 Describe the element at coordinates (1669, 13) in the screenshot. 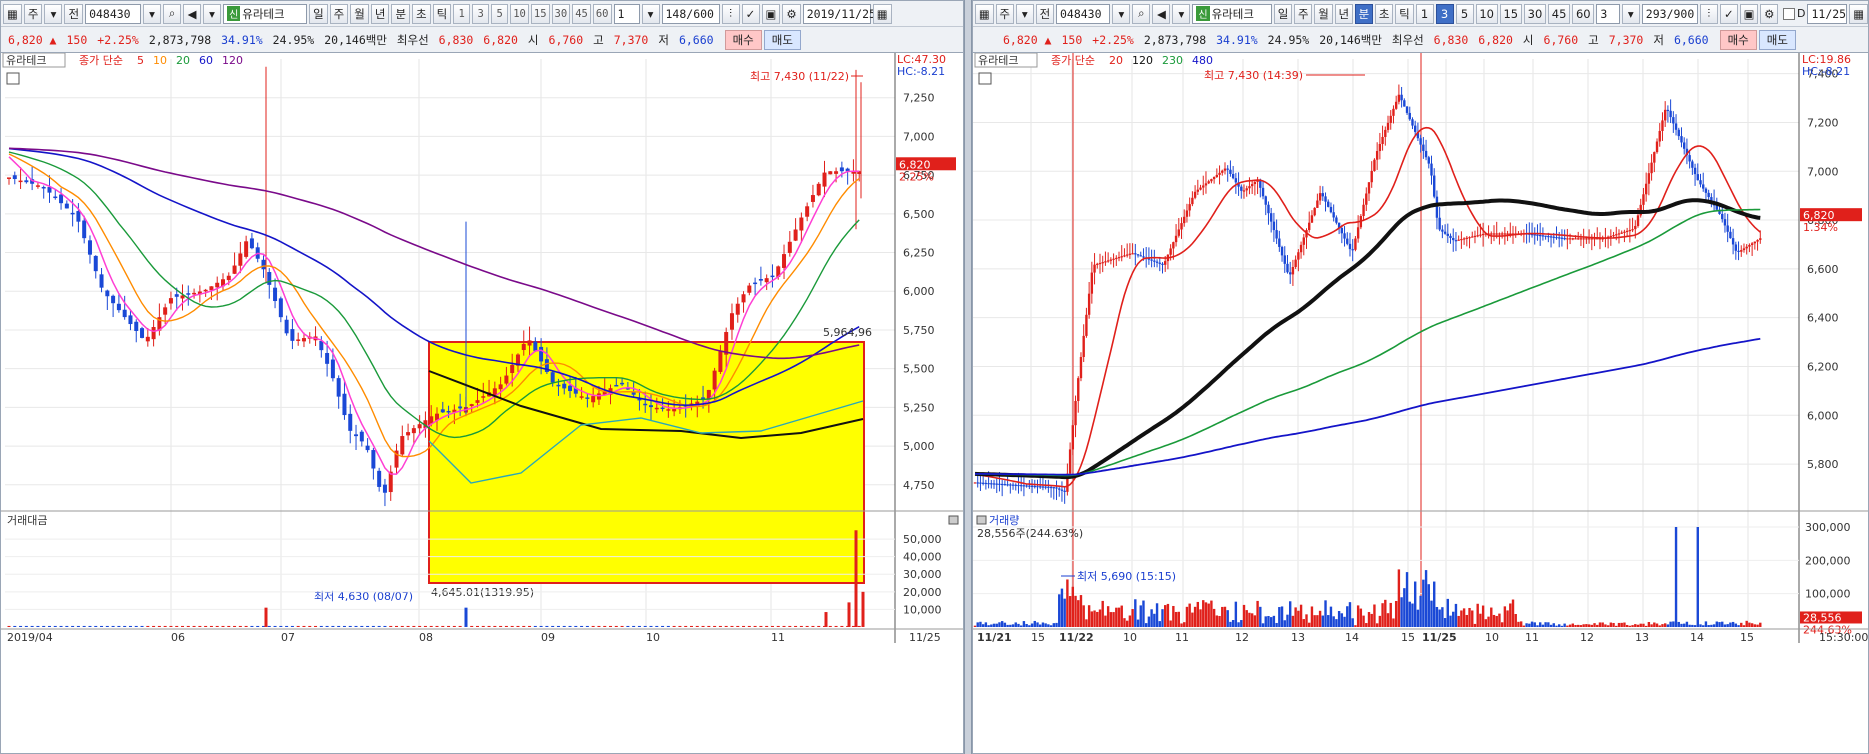

I see `page-counter: 293/900` at that location.